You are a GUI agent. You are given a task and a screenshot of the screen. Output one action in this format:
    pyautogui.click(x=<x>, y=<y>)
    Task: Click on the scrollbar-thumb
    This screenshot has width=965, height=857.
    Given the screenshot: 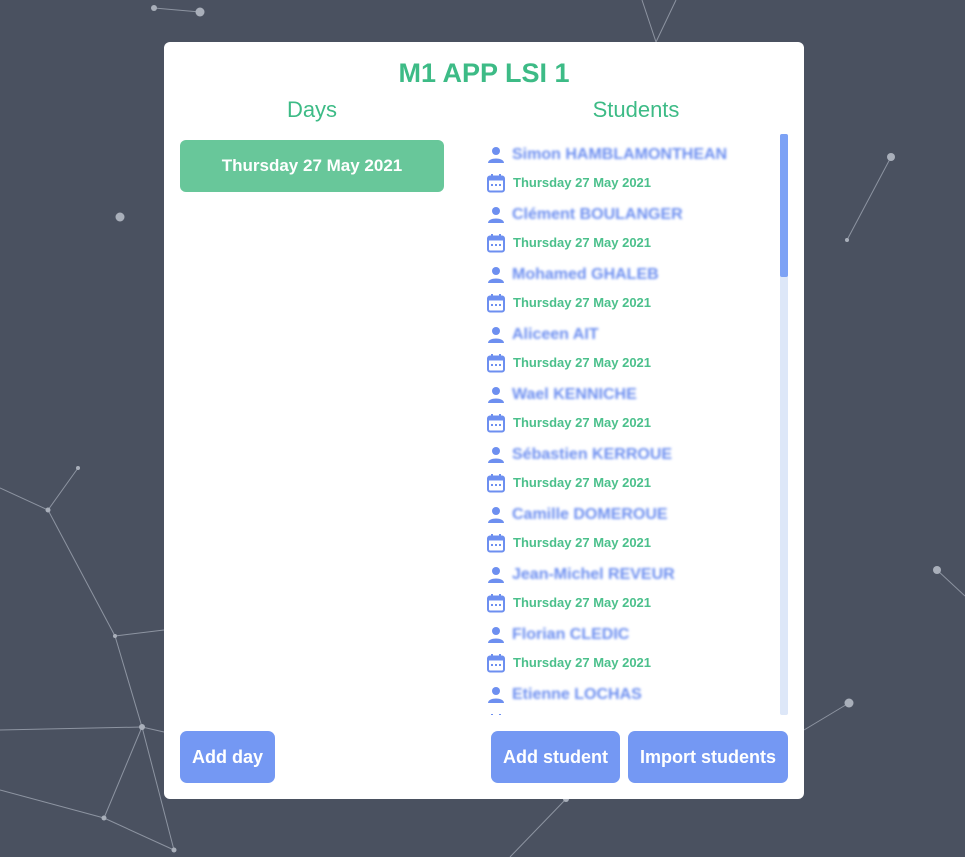 What is the action you would take?
    pyautogui.click(x=784, y=205)
    